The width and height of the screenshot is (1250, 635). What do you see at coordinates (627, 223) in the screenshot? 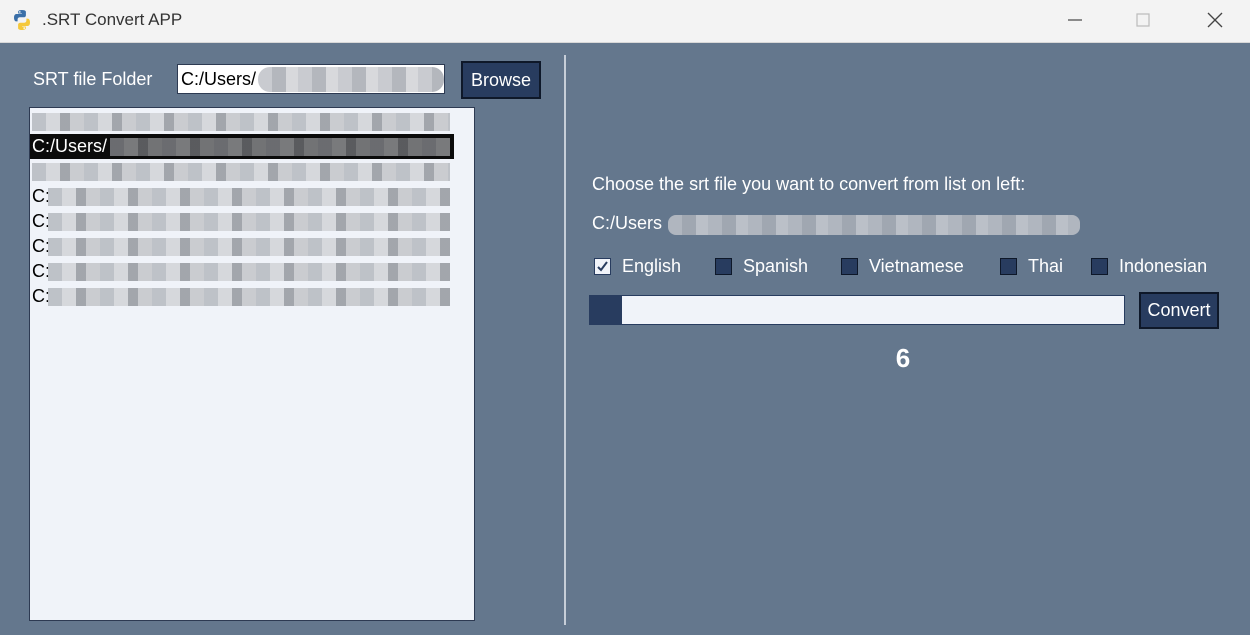
I see `selected-file-path: C:/Users` at bounding box center [627, 223].